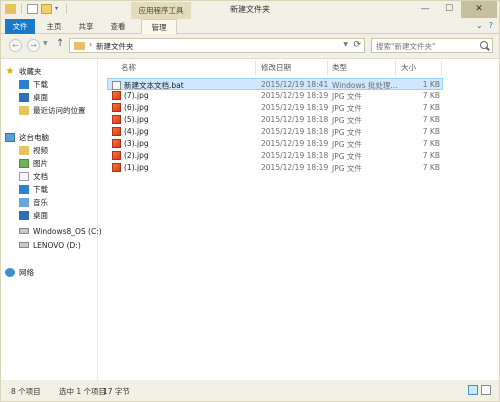 The image size is (500, 402). Describe the element at coordinates (116, 85) in the screenshot. I see `bat-file-icon` at that location.